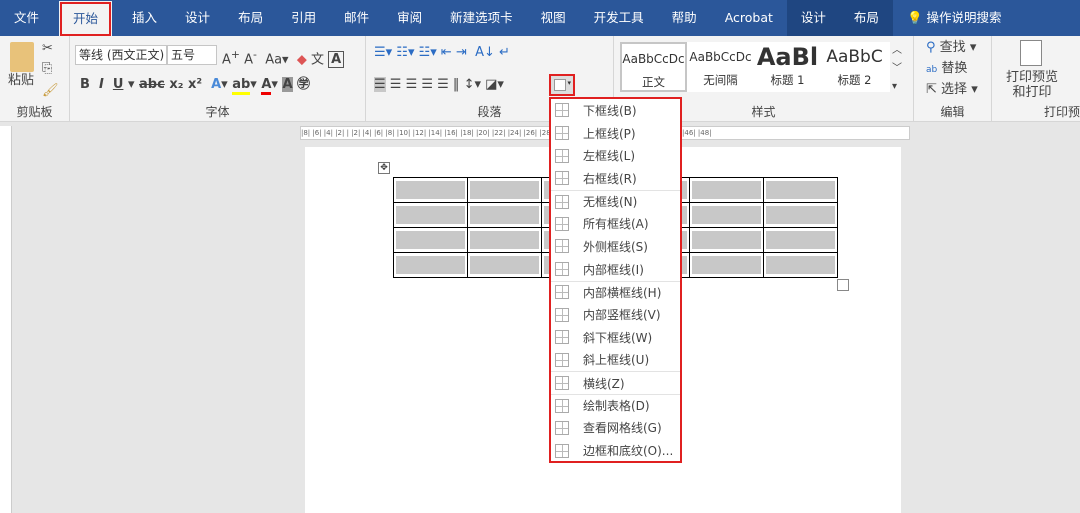  What do you see at coordinates (720, 80) in the screenshot?
I see `style-name: 无间隔` at bounding box center [720, 80].